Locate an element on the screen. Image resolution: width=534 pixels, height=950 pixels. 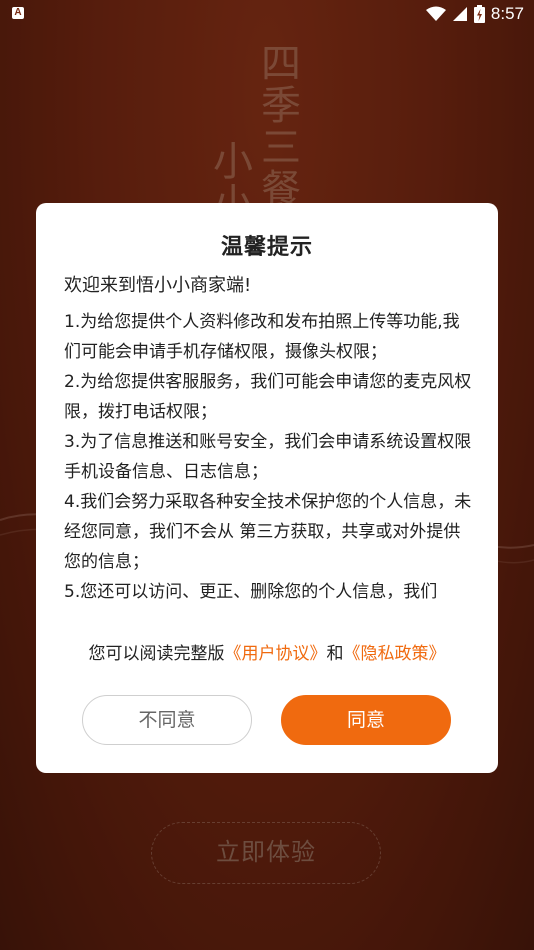
privacy-policy-link: 《隐私政策》 is located at coordinates (395, 654).